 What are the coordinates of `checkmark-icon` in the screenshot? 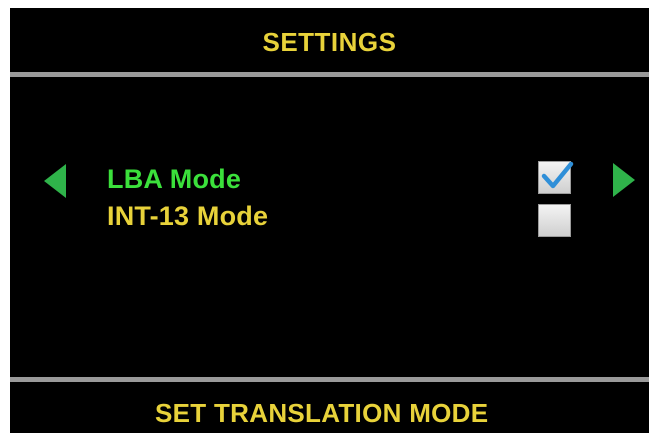 It's located at (557, 175).